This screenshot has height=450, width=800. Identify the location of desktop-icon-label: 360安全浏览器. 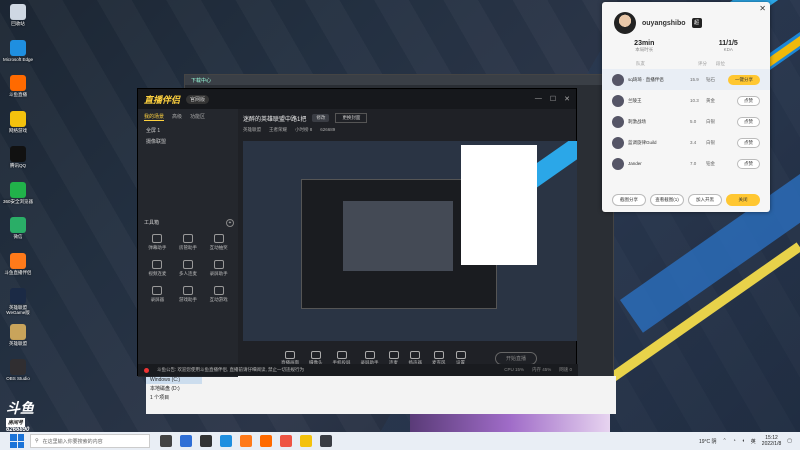
(17, 201).